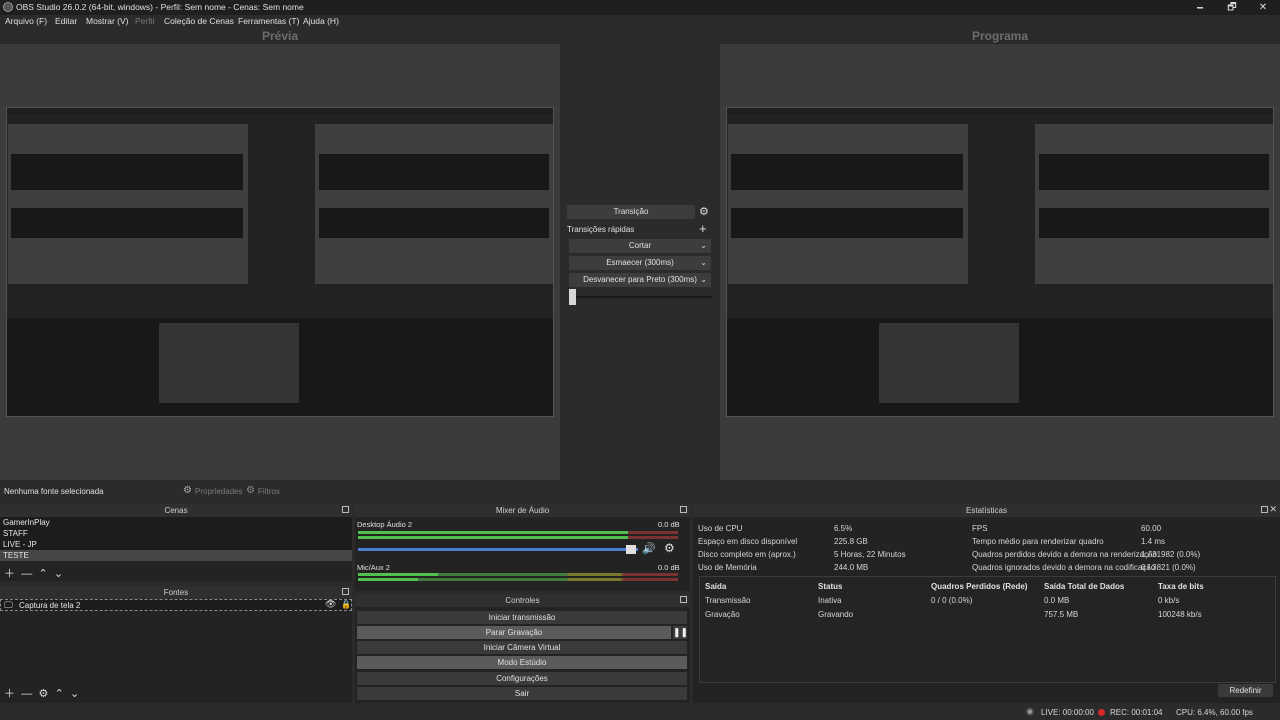 Image resolution: width=1280 pixels, height=720 pixels. Describe the element at coordinates (1084, 586) in the screenshot. I see `table-header: Saída Total de Dados` at that location.